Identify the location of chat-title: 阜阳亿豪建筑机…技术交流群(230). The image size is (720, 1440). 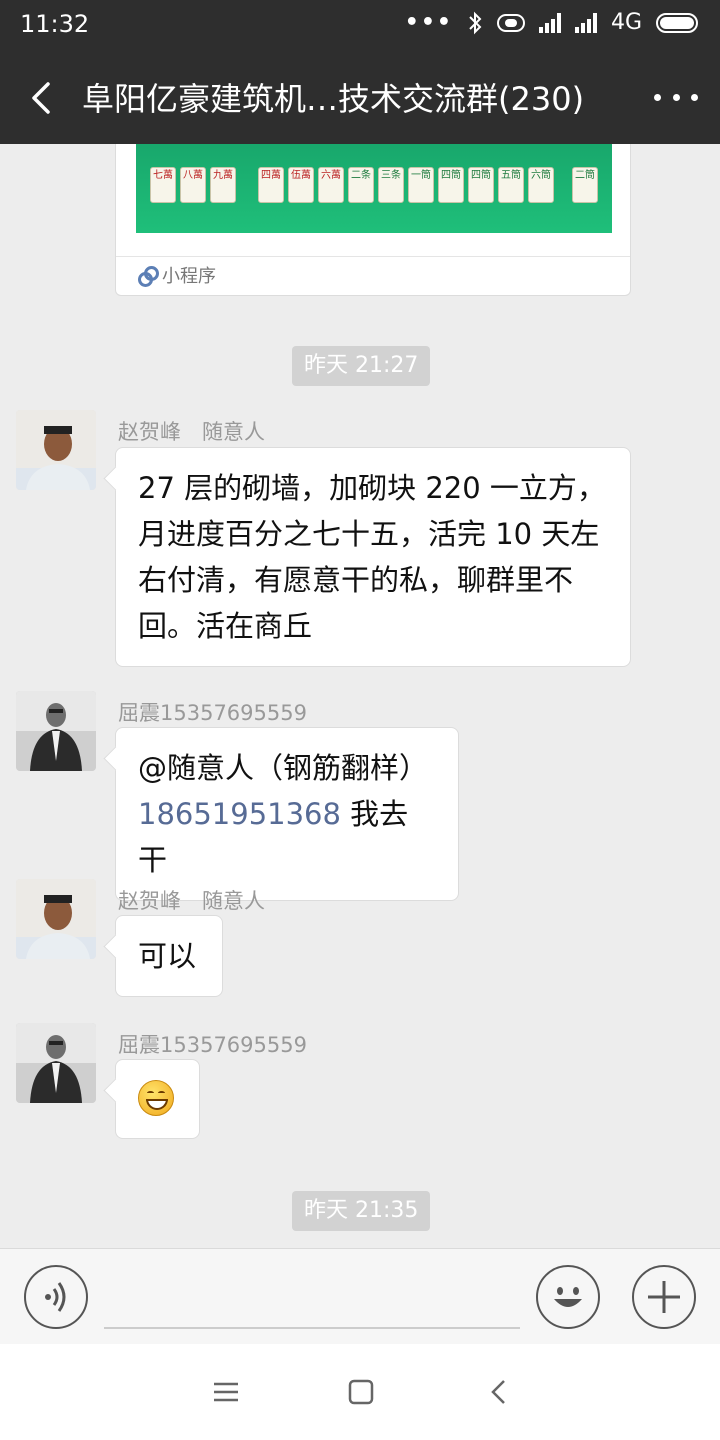
(333, 99).